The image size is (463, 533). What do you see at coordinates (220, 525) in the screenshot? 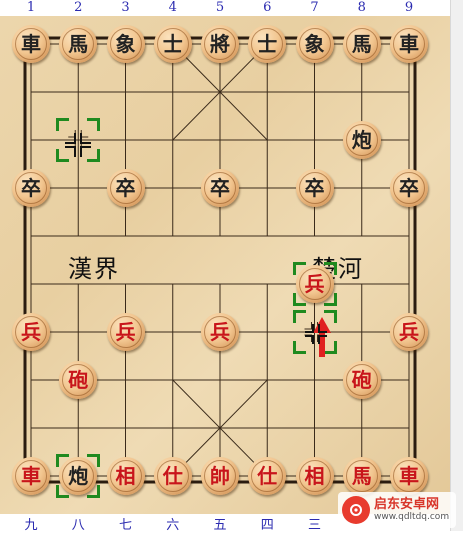
I see `file-number: 五` at bounding box center [220, 525].